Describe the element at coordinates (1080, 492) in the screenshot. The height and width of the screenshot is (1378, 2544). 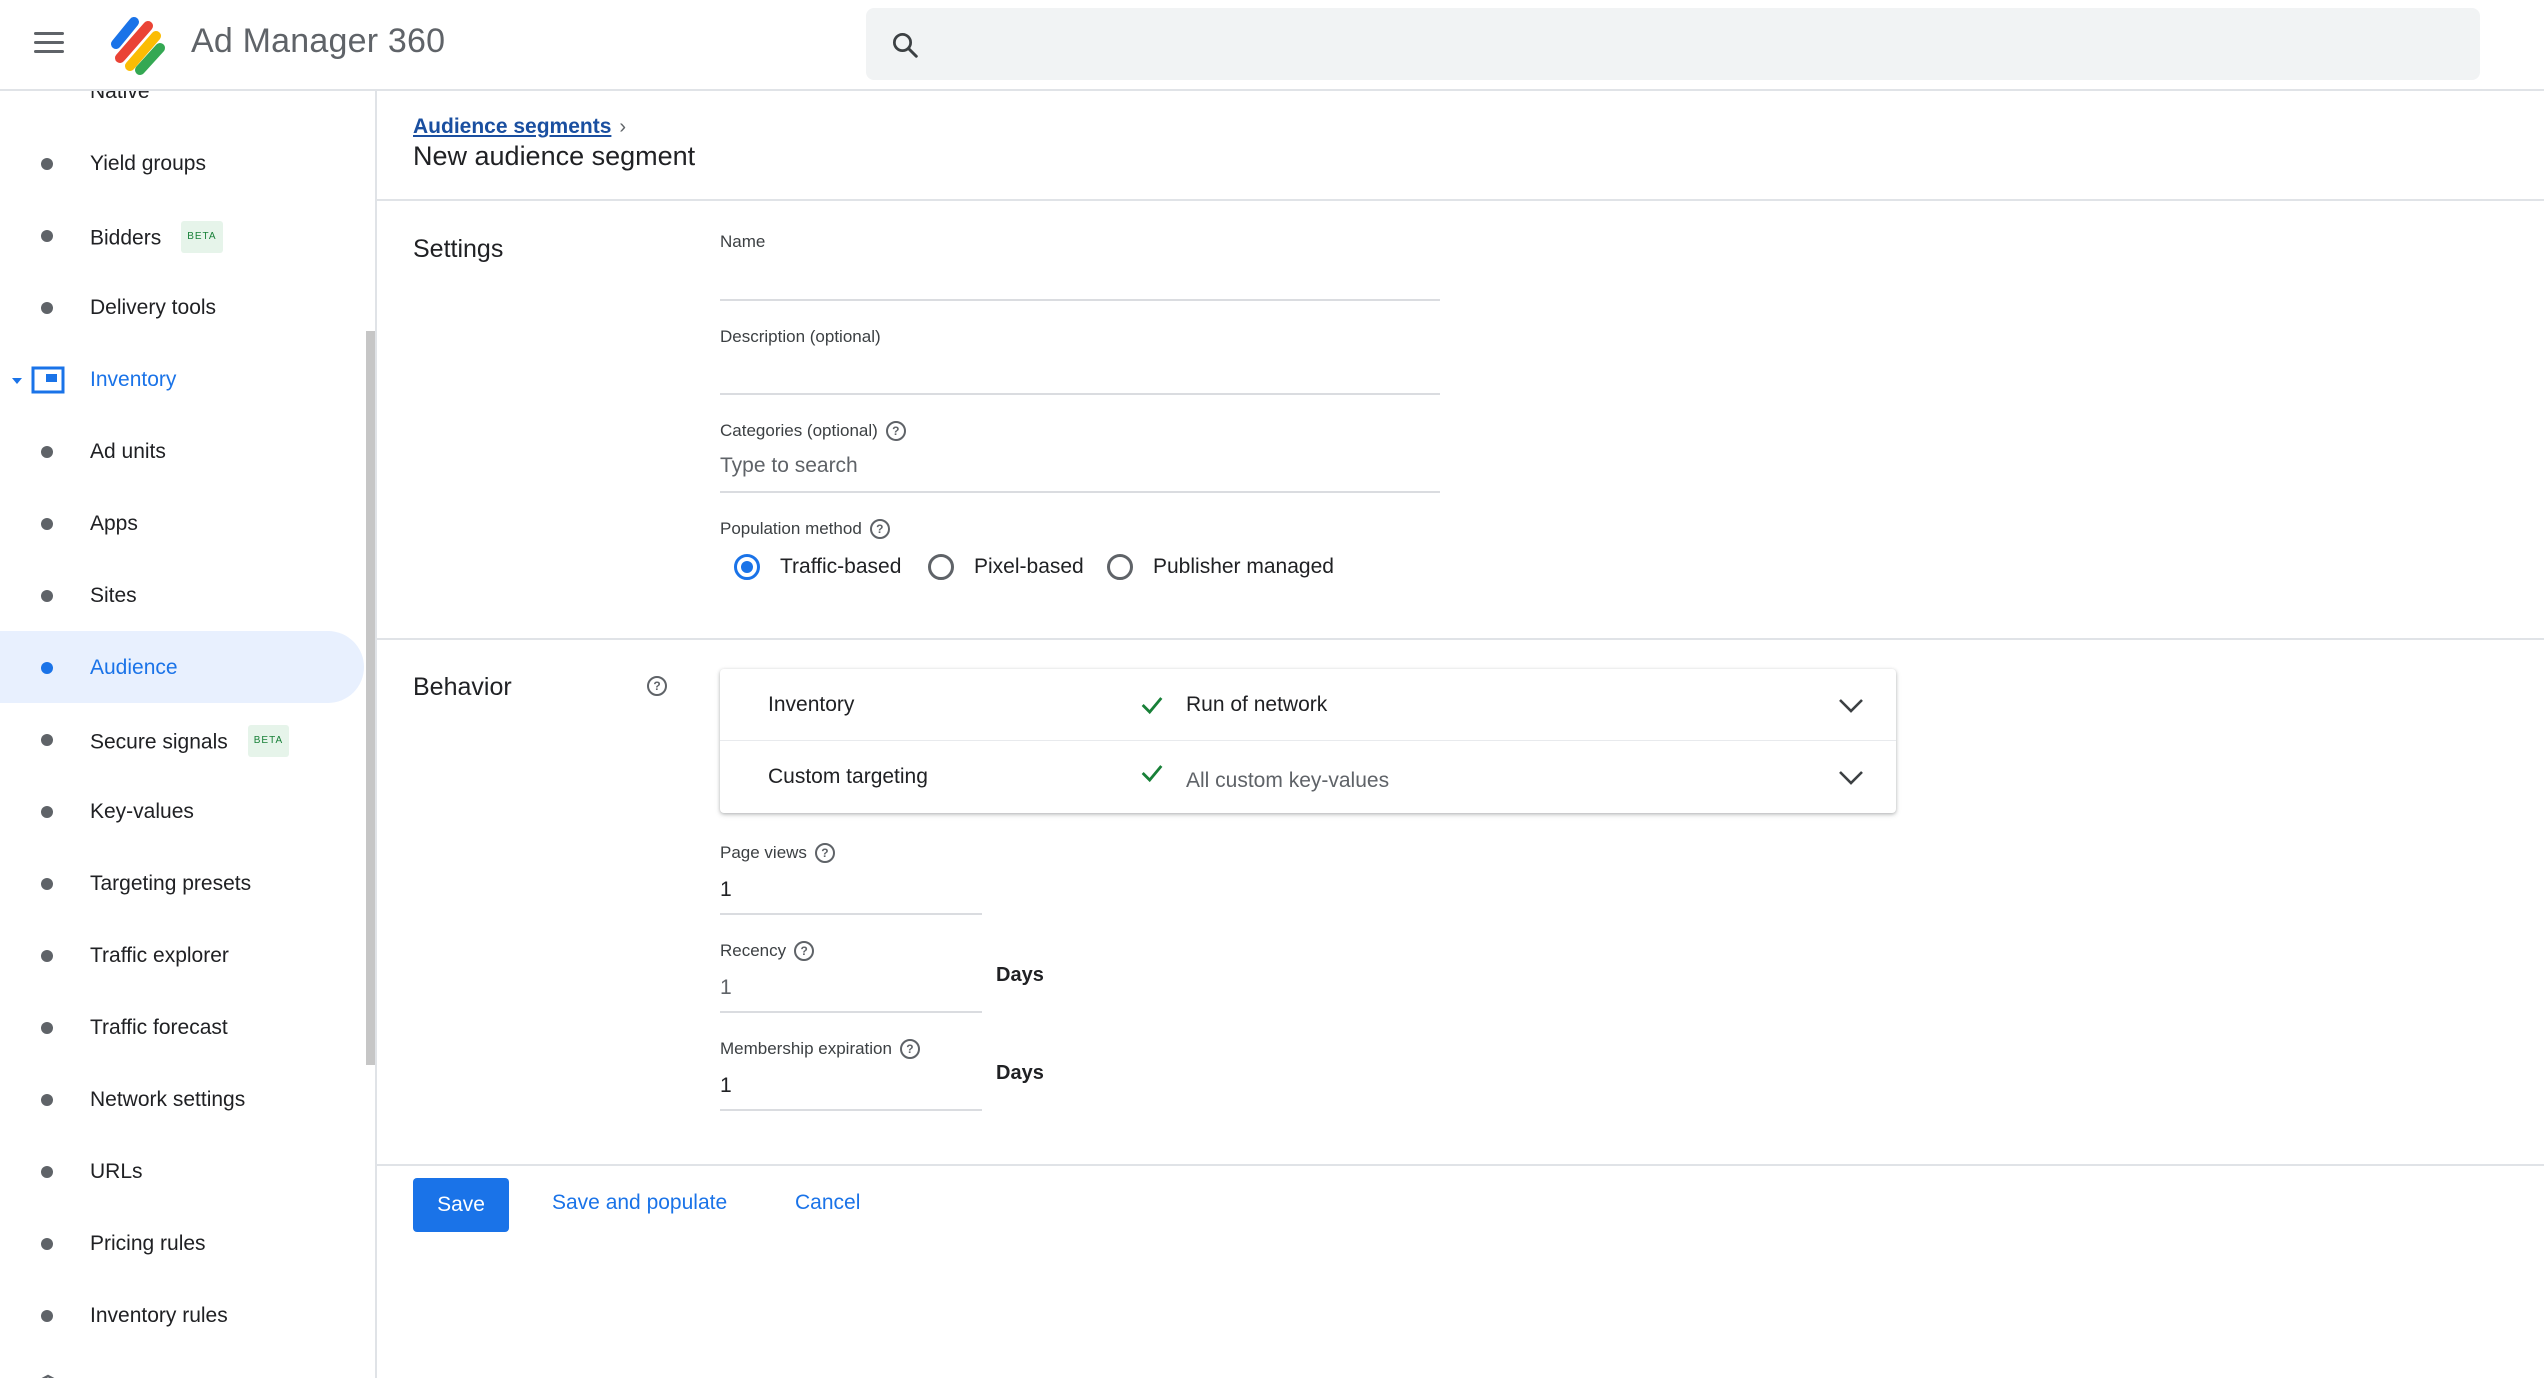
I see `categories-field-underline` at that location.